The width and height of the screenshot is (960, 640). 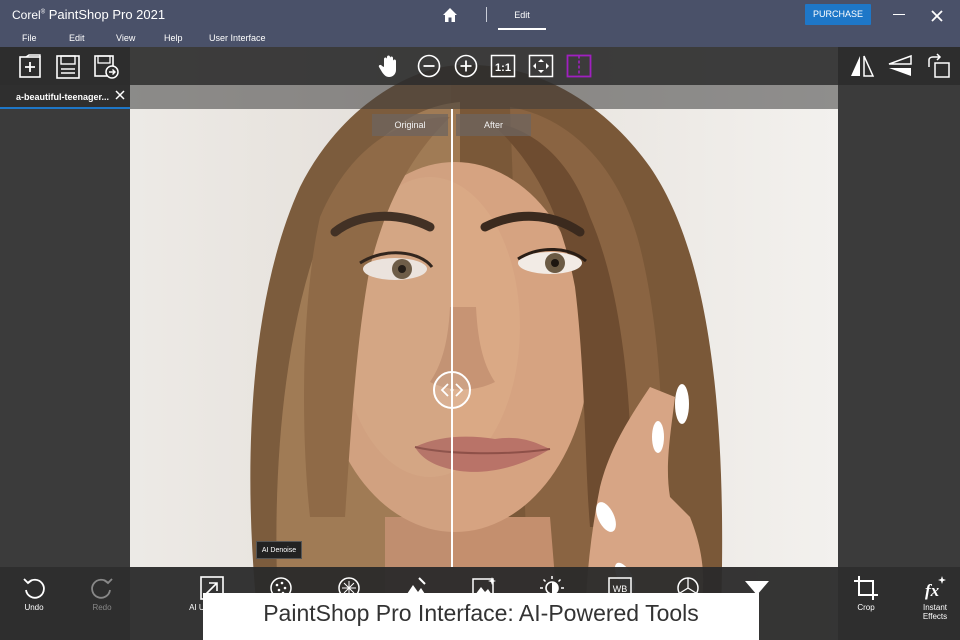 I want to click on close-tab-icon, so click(x=120, y=95).